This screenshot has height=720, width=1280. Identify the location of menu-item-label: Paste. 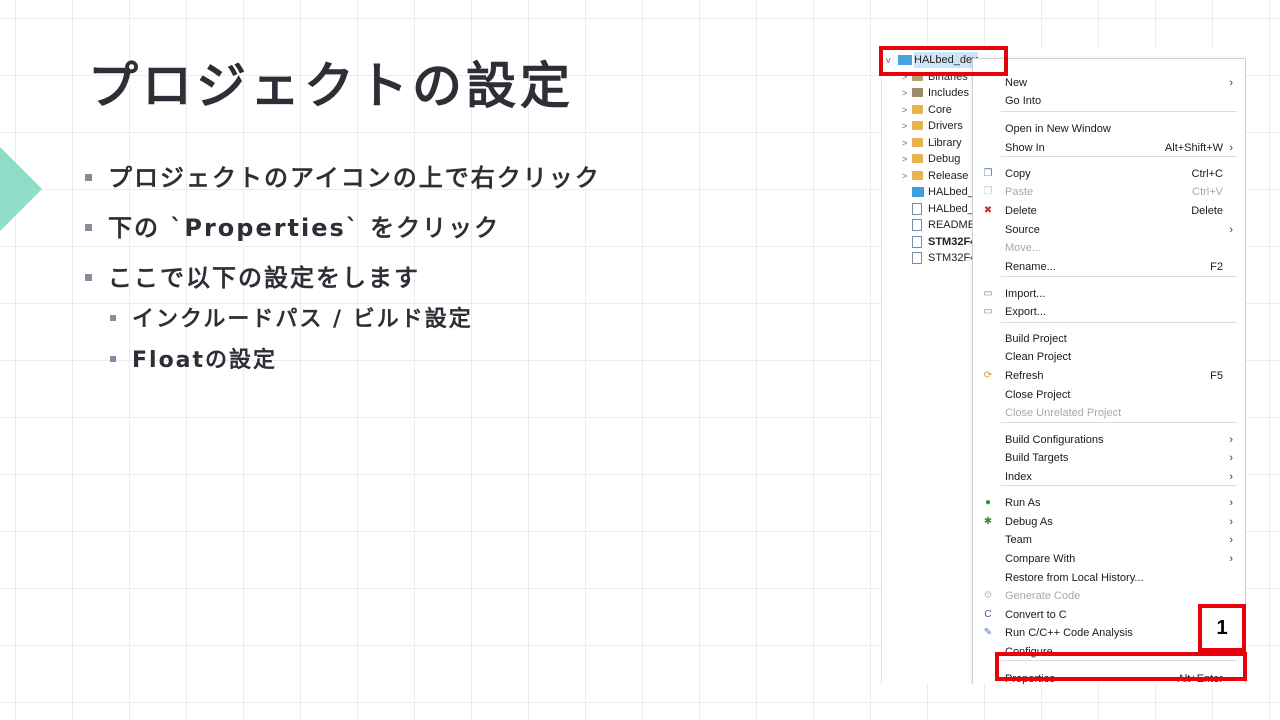
(1019, 192).